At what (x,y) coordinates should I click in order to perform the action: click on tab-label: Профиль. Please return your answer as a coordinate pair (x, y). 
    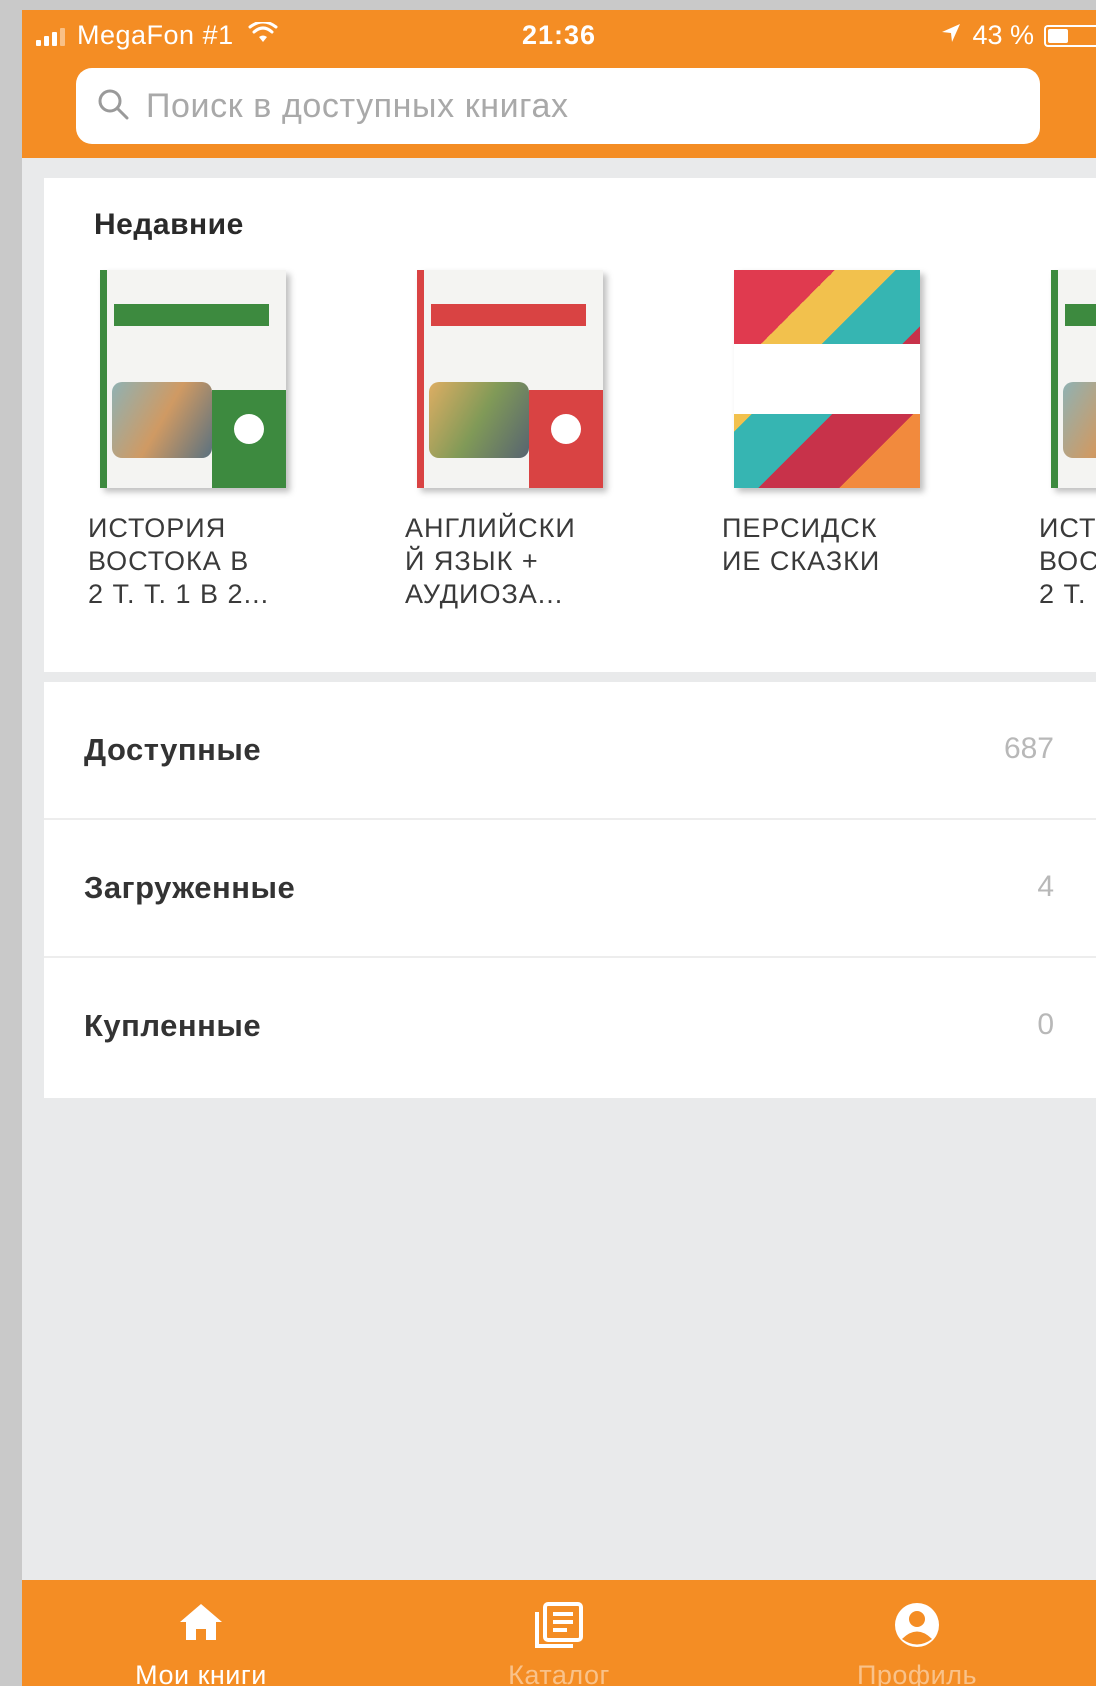
    Looking at the image, I should click on (917, 1673).